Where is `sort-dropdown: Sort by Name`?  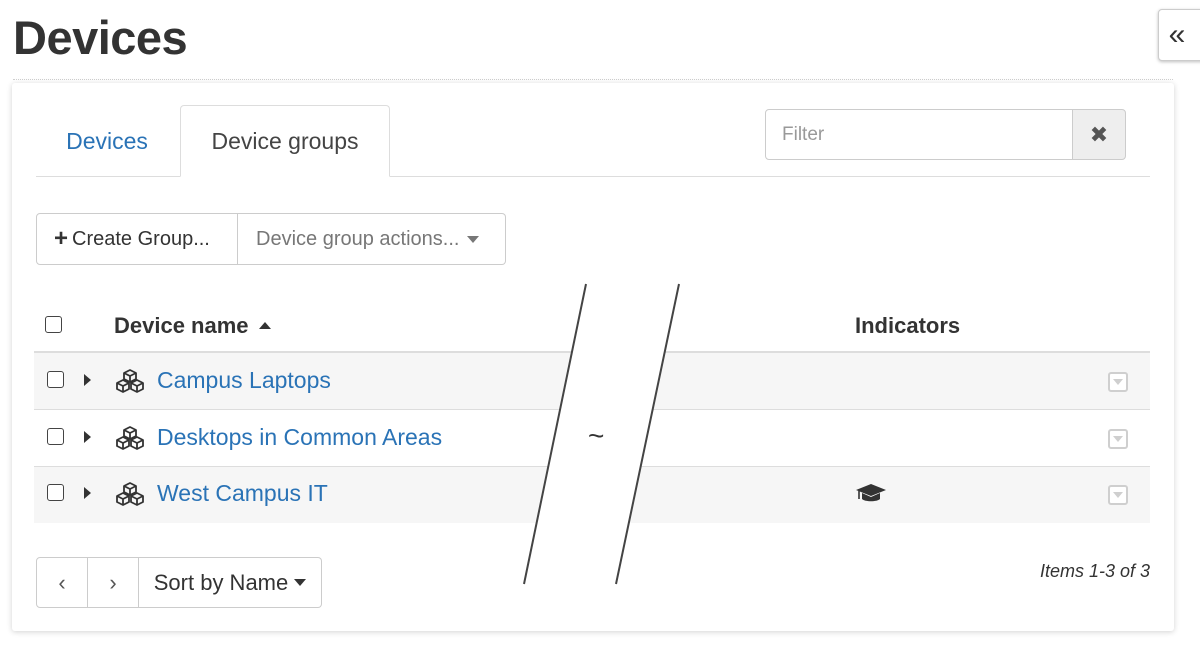 sort-dropdown: Sort by Name is located at coordinates (230, 582).